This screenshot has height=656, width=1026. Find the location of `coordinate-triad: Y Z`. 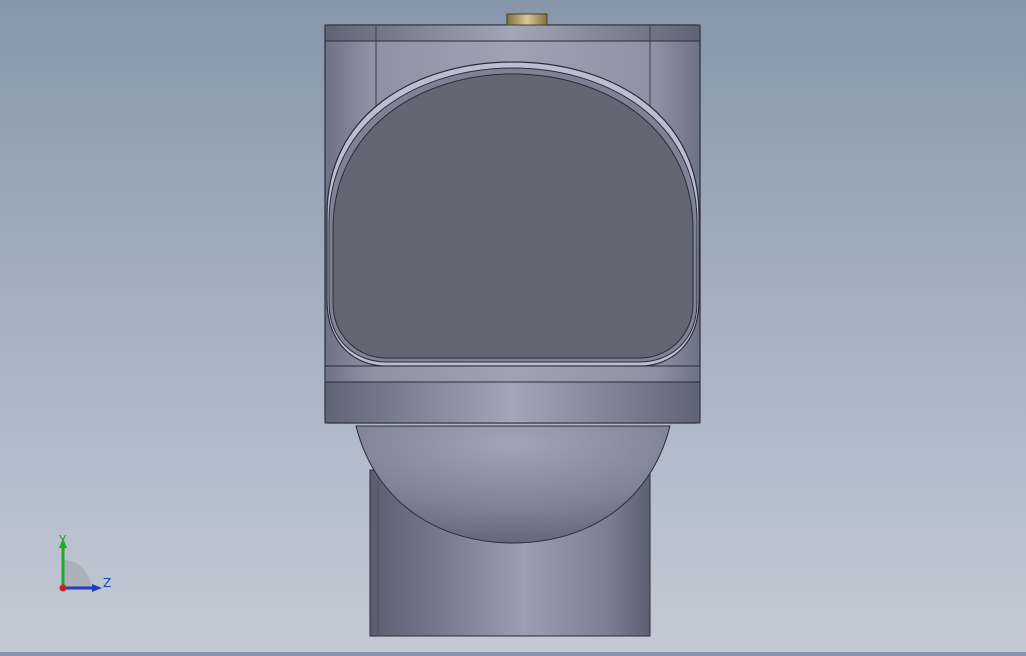

coordinate-triad: Y Z is located at coordinates (84, 562).